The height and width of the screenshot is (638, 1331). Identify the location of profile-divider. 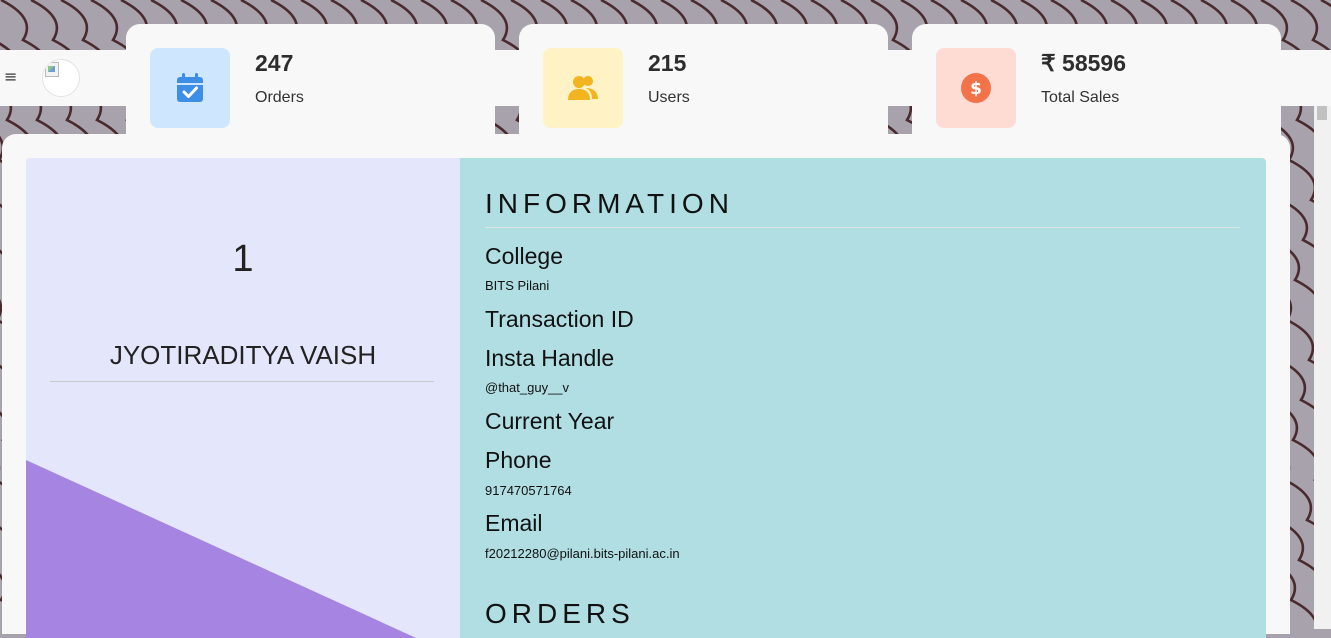
(242, 381).